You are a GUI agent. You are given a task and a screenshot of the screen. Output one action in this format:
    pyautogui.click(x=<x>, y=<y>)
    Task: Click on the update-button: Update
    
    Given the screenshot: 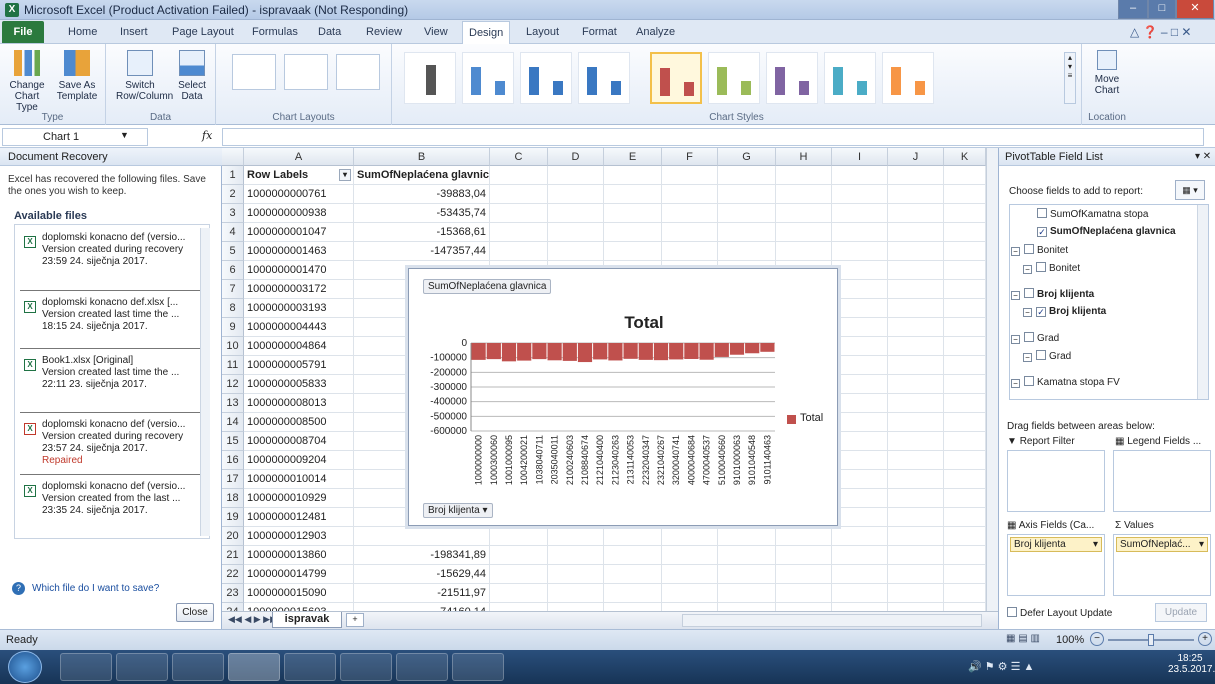 What is the action you would take?
    pyautogui.click(x=1181, y=612)
    